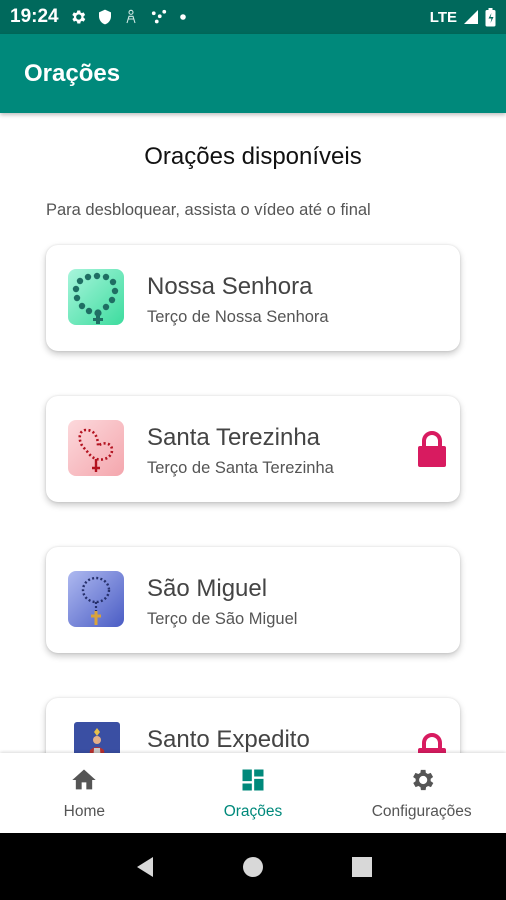  Describe the element at coordinates (462, 17) in the screenshot. I see `status-right: LTE` at that location.